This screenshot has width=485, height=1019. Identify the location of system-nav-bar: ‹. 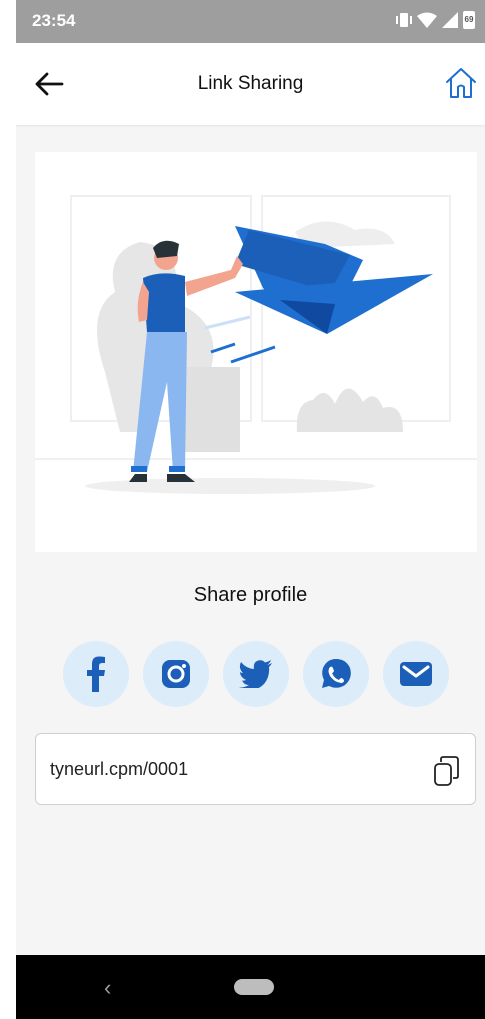
(250, 987).